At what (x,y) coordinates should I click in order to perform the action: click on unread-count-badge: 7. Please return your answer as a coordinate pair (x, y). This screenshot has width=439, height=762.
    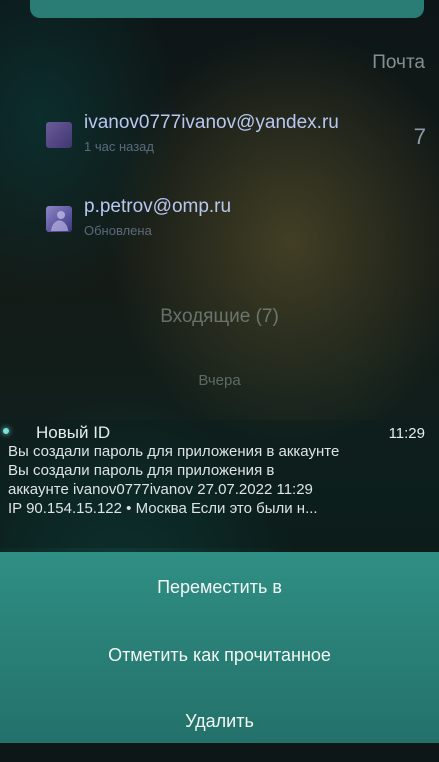
    Looking at the image, I should click on (419, 136).